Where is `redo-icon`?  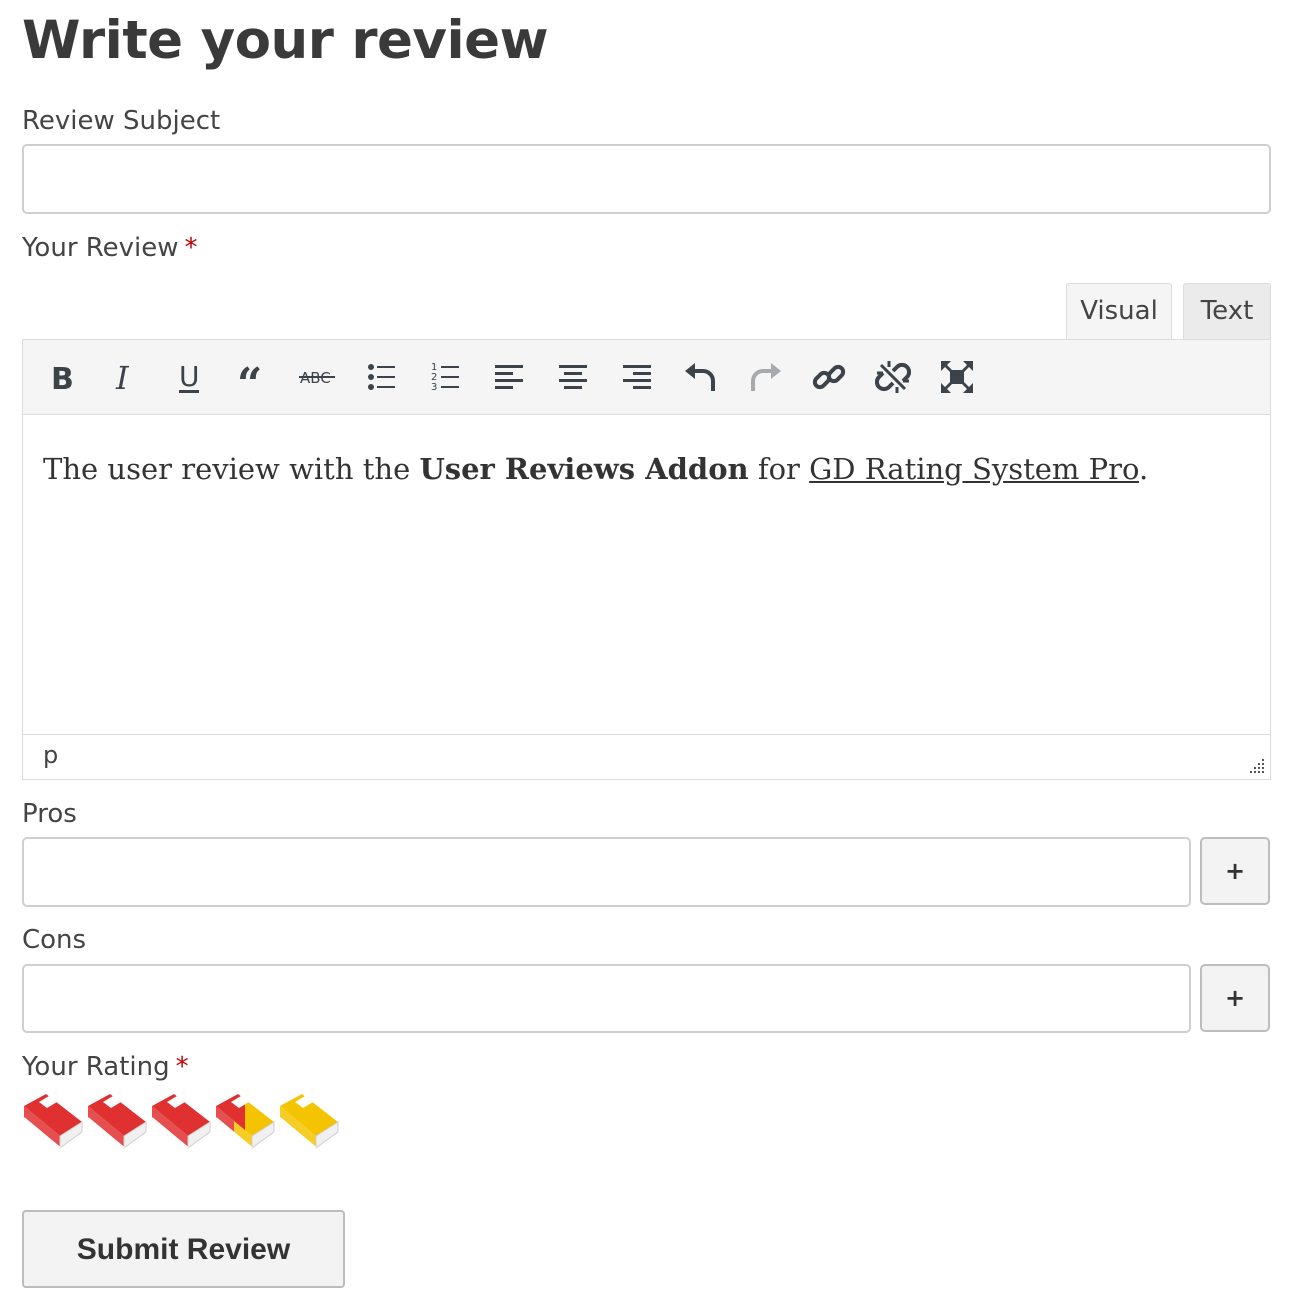 redo-icon is located at coordinates (765, 377).